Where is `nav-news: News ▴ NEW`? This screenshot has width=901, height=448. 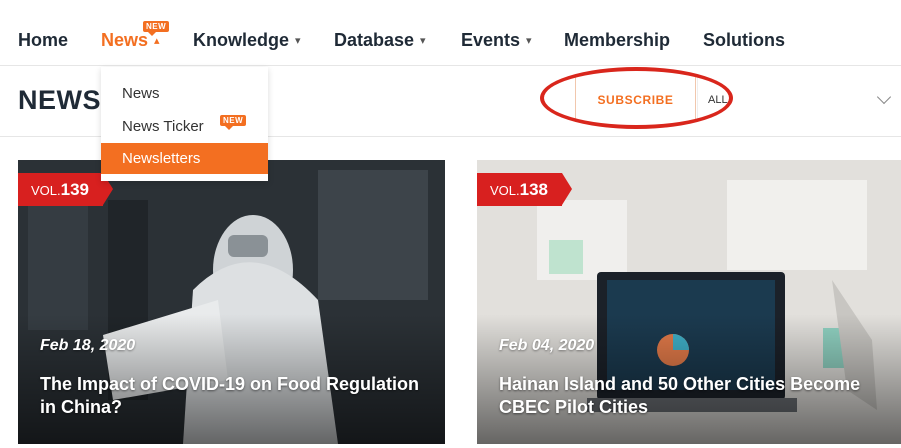 nav-news: News ▴ NEW is located at coordinates (135, 36).